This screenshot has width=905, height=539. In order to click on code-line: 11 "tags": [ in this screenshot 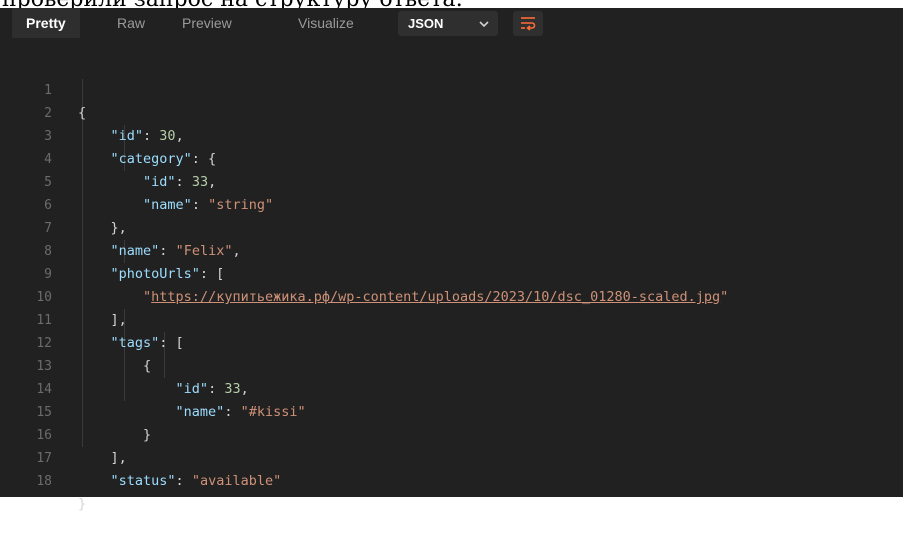, I will do `click(451, 318)`.